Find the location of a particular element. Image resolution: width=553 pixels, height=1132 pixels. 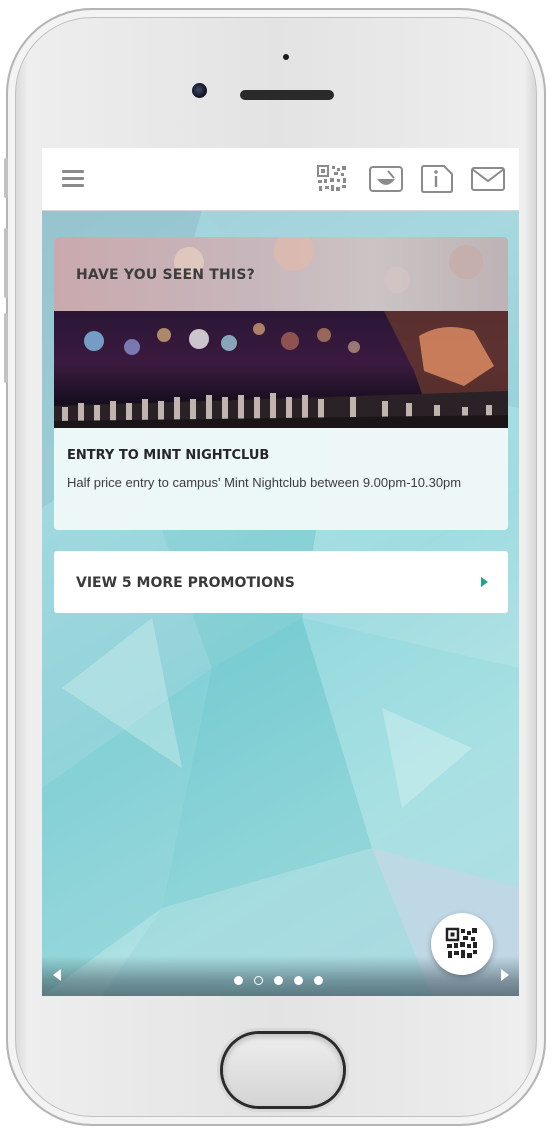

view-more-promotions-button: VIEW 5 MORE PROMOTIONS is located at coordinates (281, 582).